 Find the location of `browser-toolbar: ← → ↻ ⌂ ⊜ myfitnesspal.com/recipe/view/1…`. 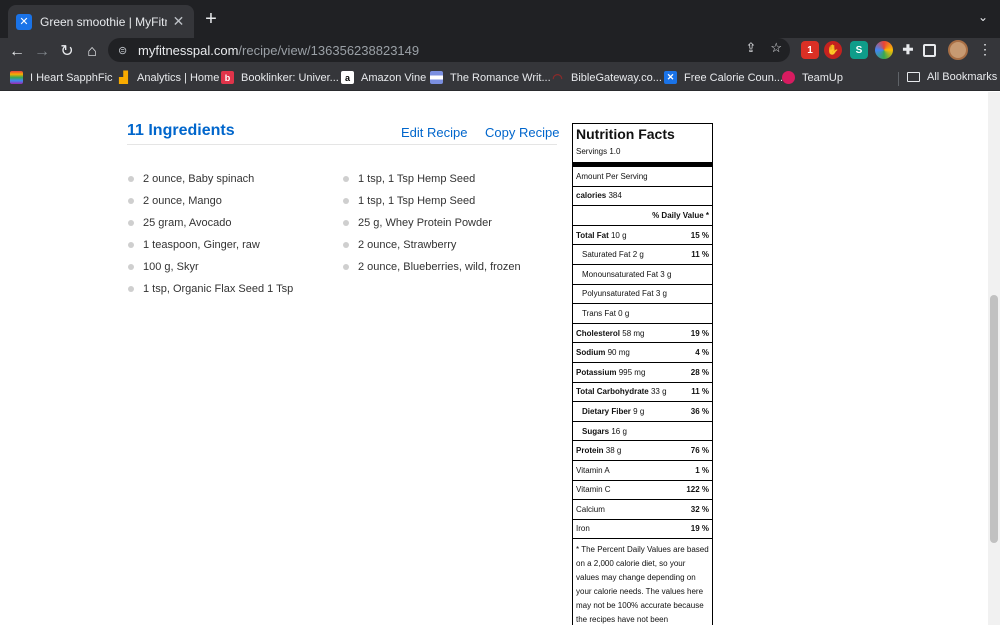

browser-toolbar: ← → ↻ ⌂ ⊜ myfitnesspal.com/recipe/view/1… is located at coordinates (500, 52).